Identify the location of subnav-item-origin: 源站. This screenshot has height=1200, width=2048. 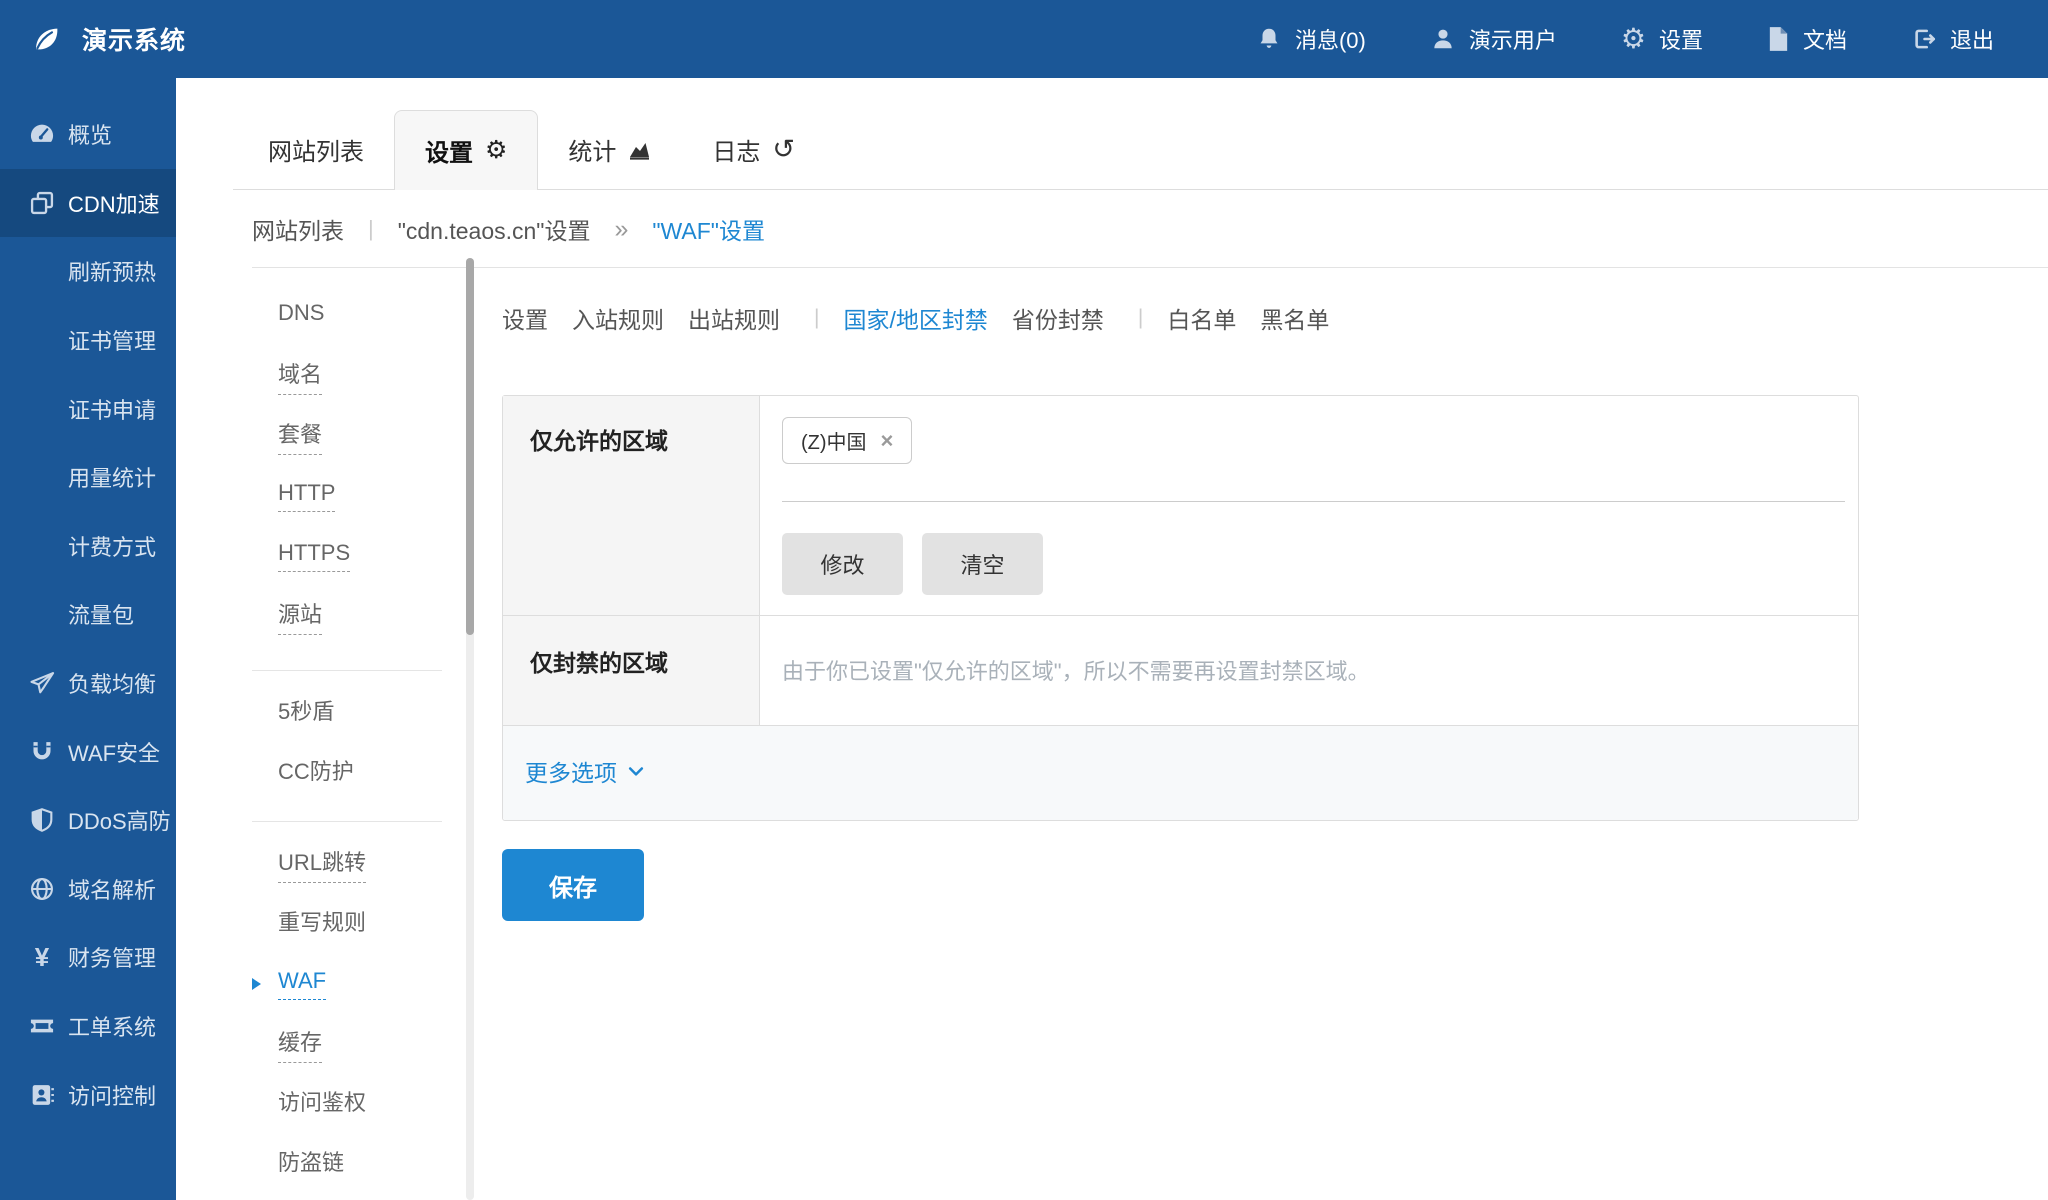
(321, 616).